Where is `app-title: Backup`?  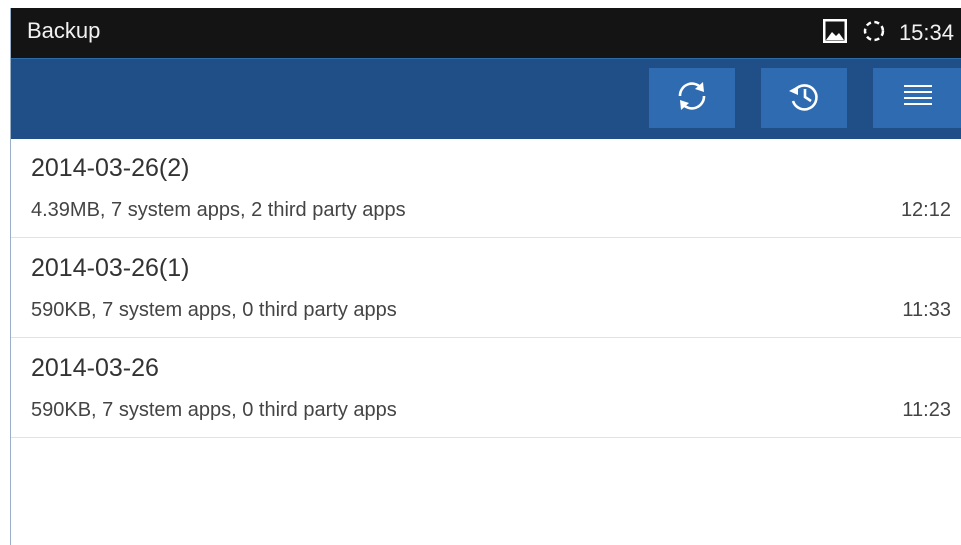
app-title: Backup is located at coordinates (64, 30).